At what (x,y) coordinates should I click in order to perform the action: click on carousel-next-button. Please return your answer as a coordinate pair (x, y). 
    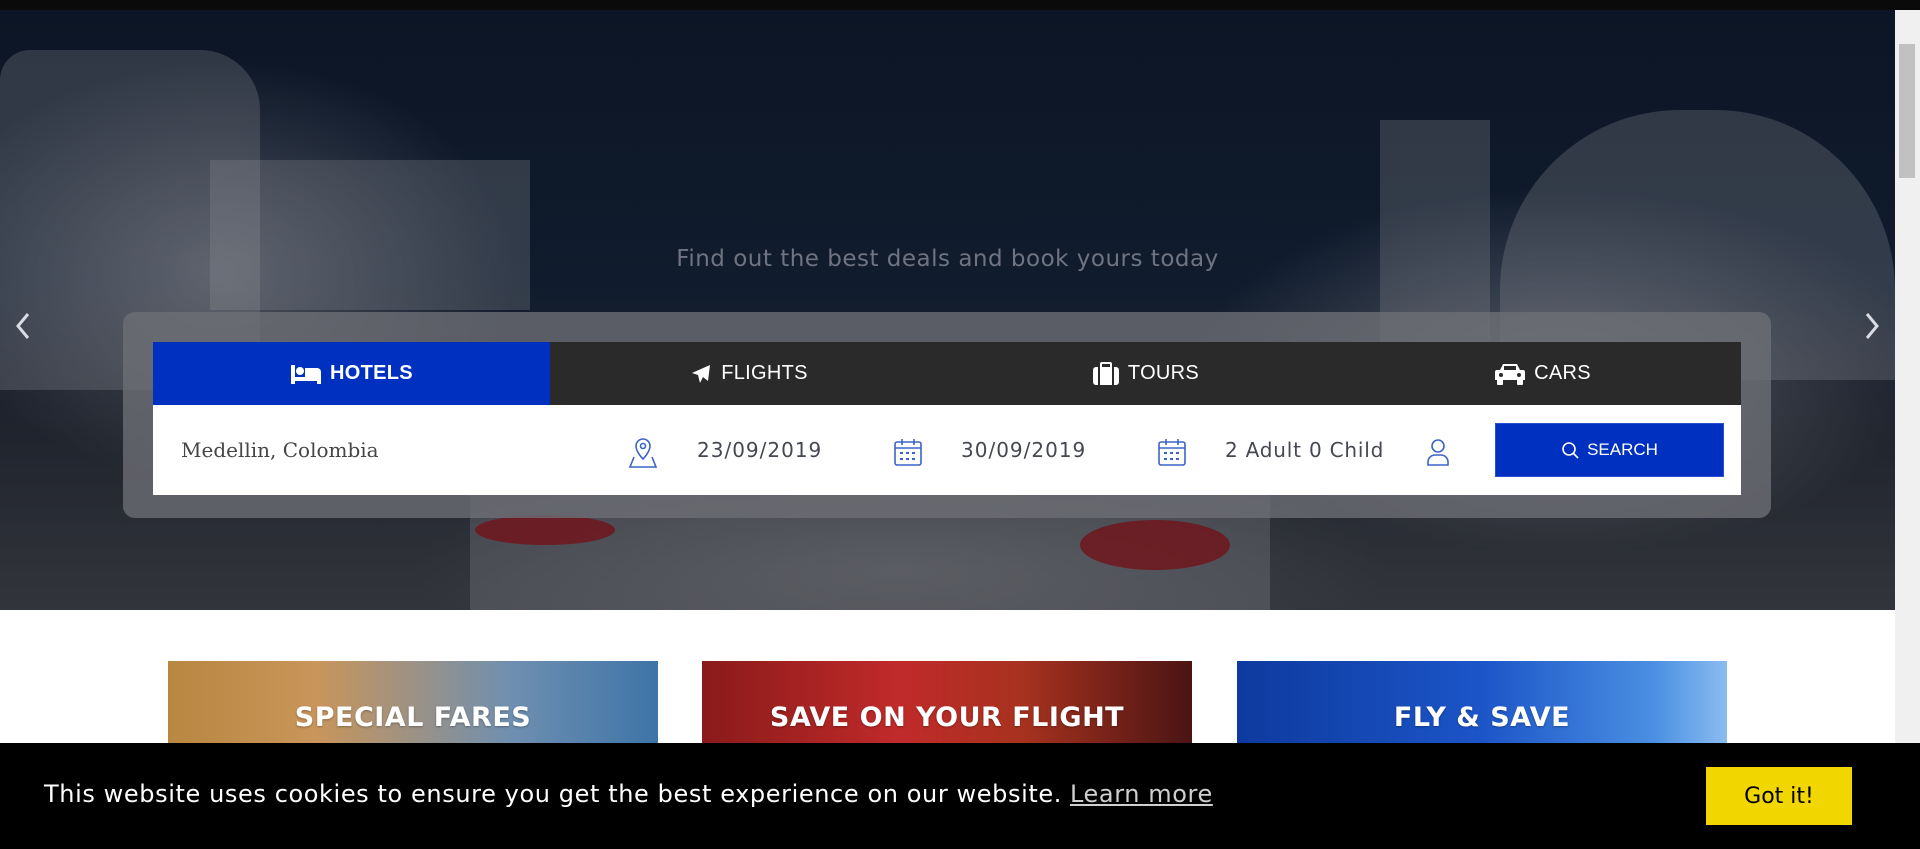
    Looking at the image, I should click on (1872, 330).